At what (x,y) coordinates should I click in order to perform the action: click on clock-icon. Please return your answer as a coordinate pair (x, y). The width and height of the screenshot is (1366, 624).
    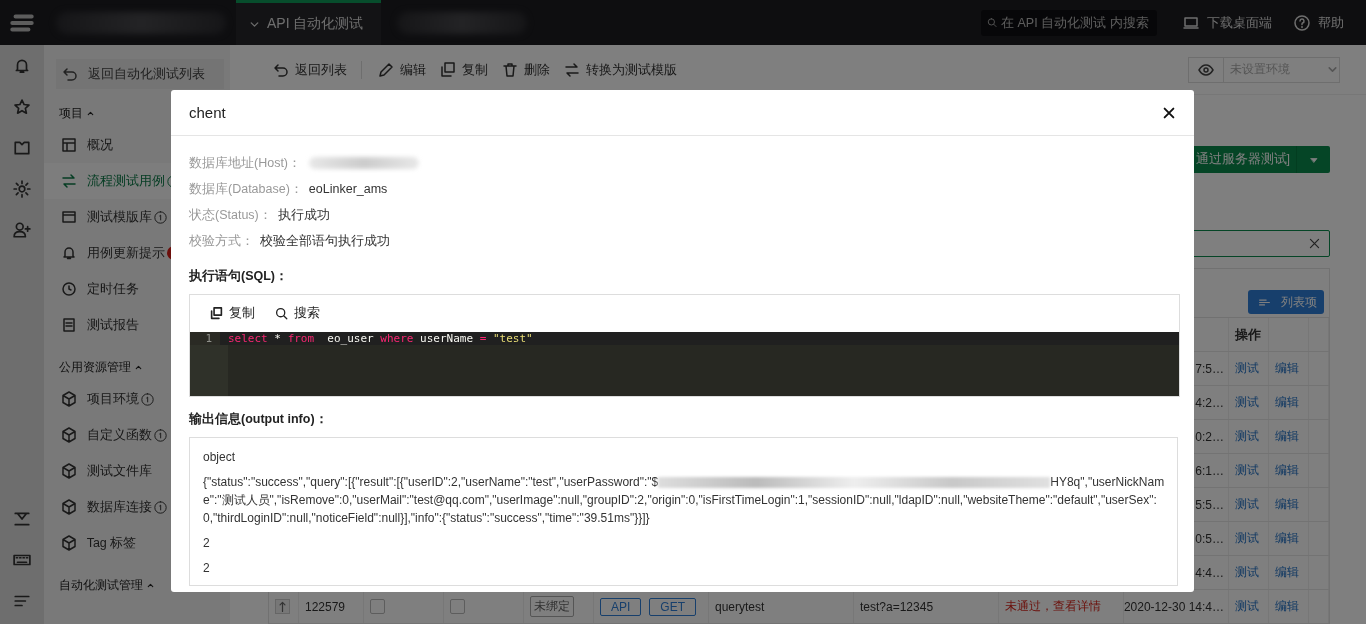
    Looking at the image, I should click on (68, 289).